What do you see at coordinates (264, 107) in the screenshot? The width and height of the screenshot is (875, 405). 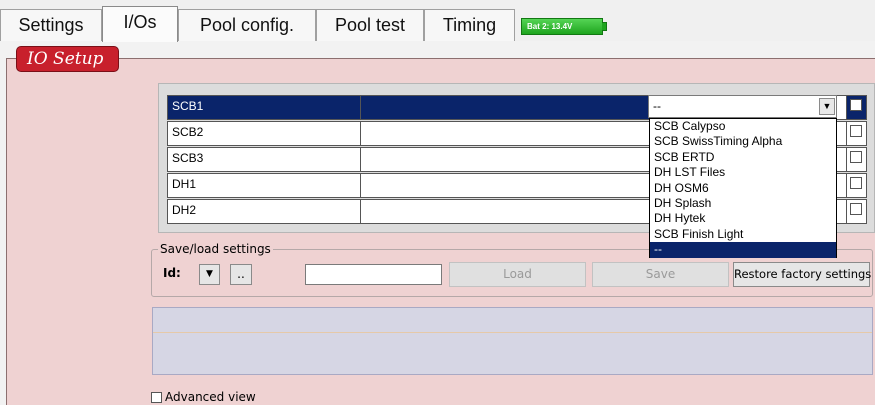 I see `io-name-cell: SCB1` at bounding box center [264, 107].